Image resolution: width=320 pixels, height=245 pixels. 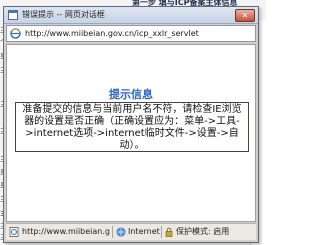 I want to click on status-bar: http://www.miibeian.go Internet 保护模式: 启用, so click(x=131, y=231).